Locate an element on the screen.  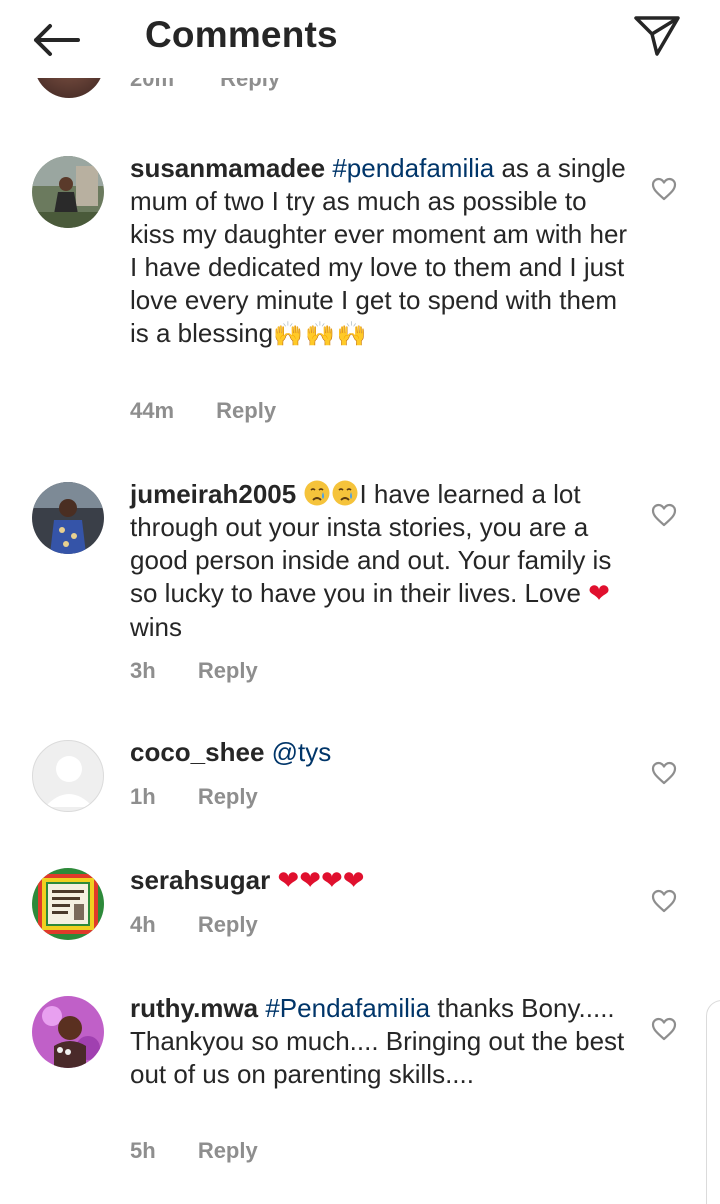
hashtag-link: #pendafamilia is located at coordinates (413, 168).